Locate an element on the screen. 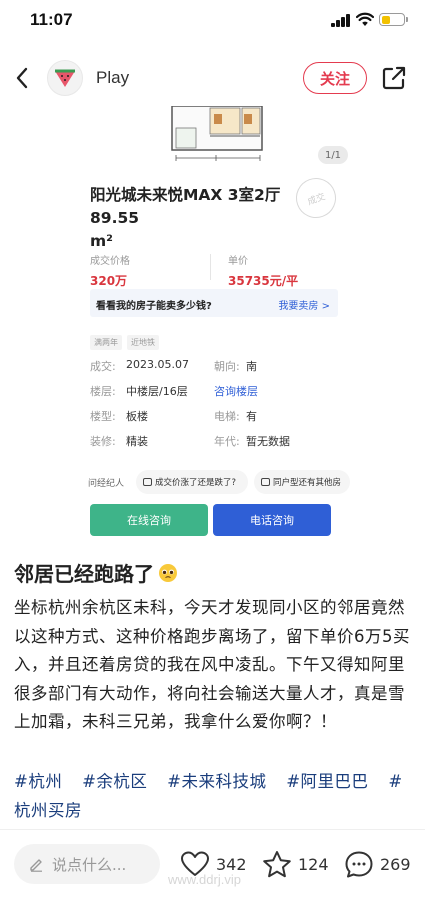 Image resolution: width=425 pixels, height=900 pixels. floorplan-image is located at coordinates (217, 133).